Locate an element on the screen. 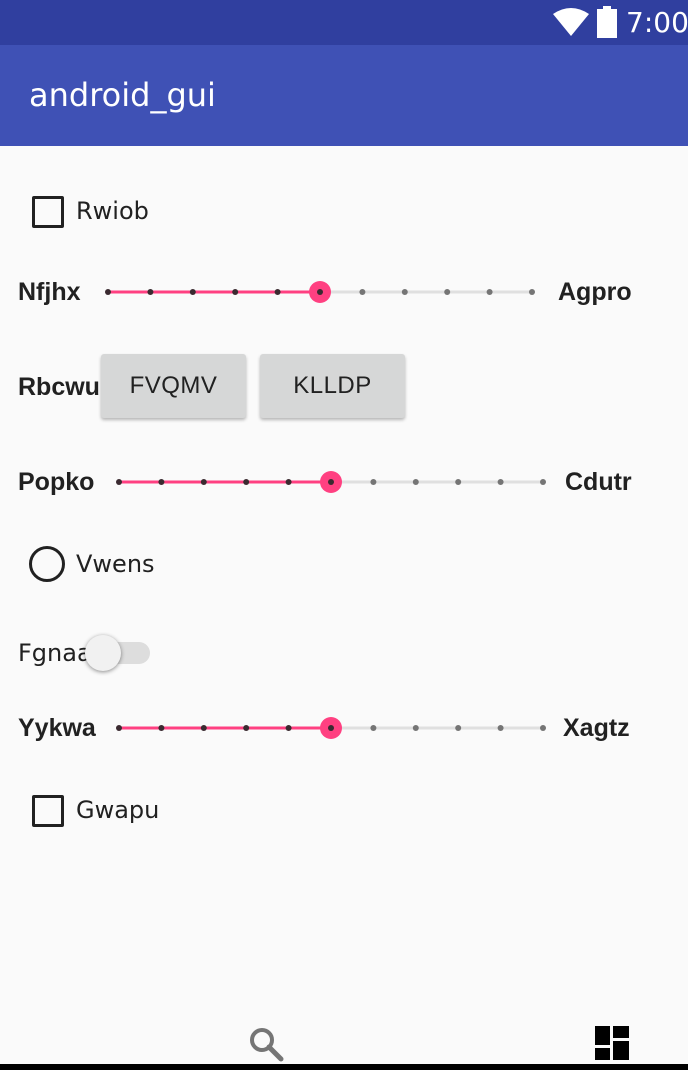  button-row-label: Rbcwu is located at coordinates (59, 387).